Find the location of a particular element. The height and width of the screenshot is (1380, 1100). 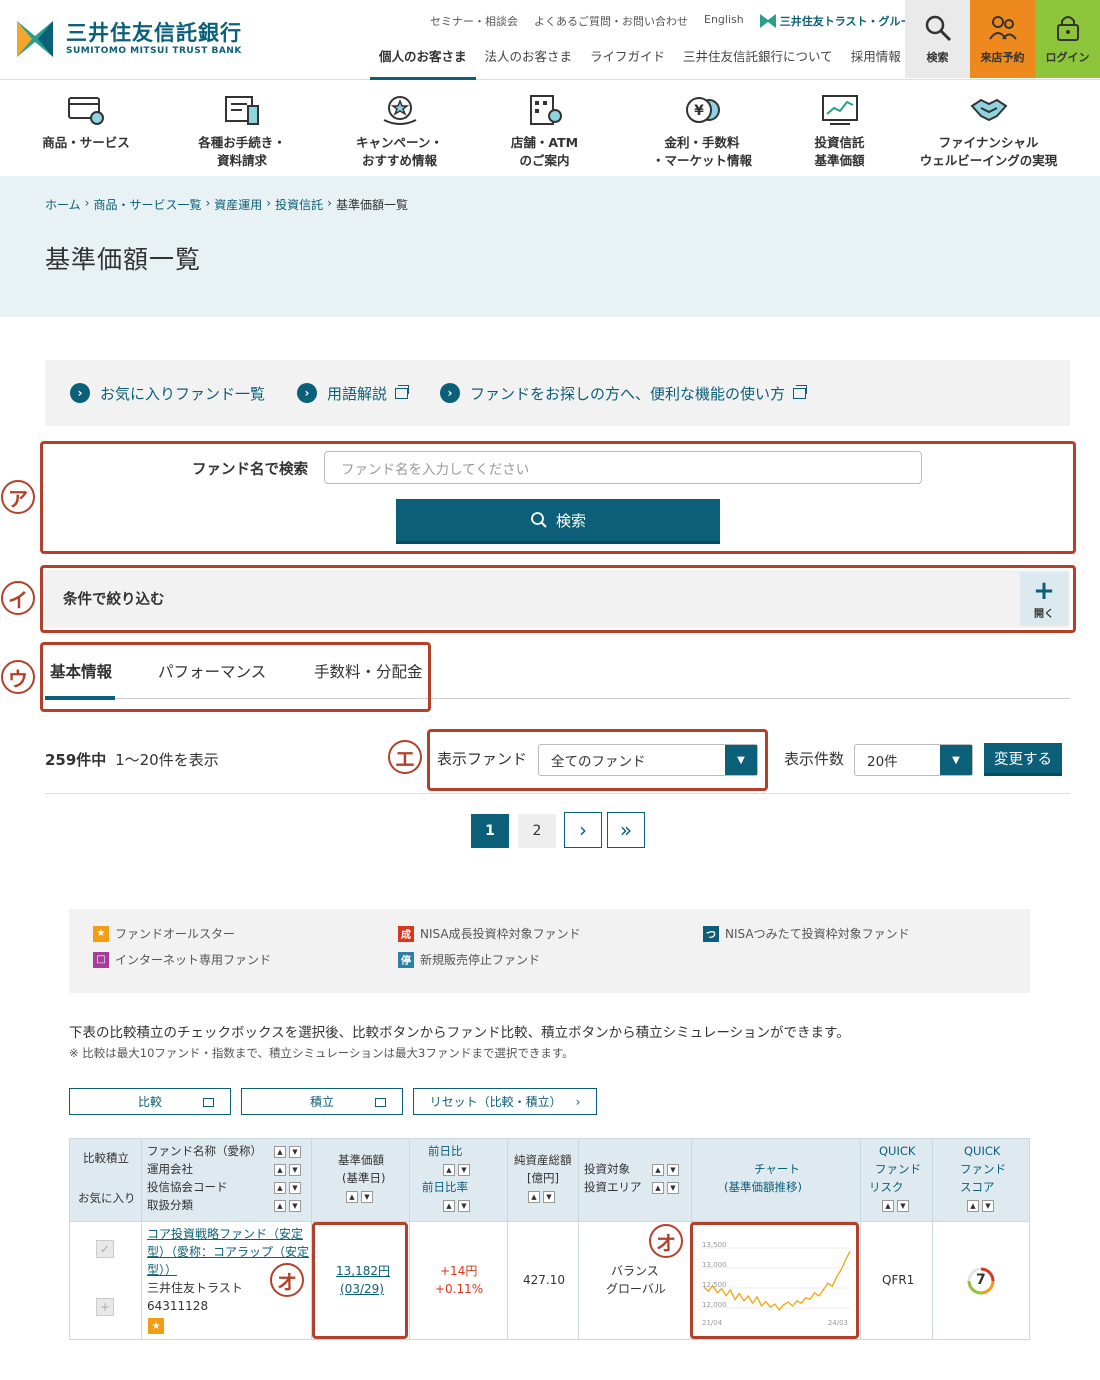

cat-procedures-line1: 各種お手続き・ is located at coordinates (242, 142).